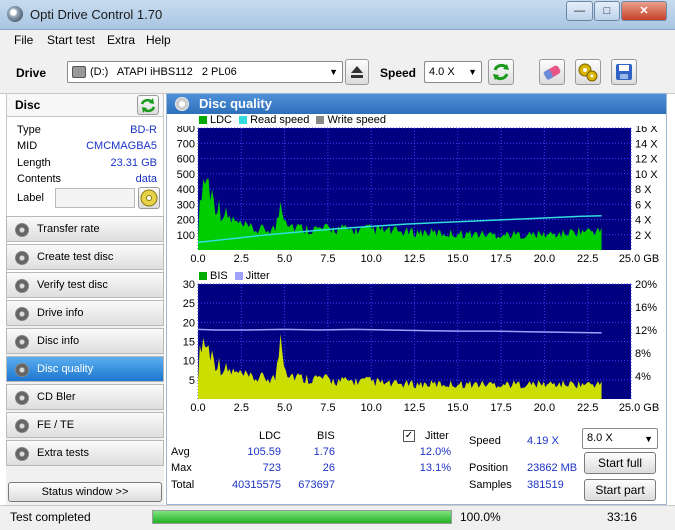  Describe the element at coordinates (186, 205) in the screenshot. I see `y-tick-label: 300` at that location.